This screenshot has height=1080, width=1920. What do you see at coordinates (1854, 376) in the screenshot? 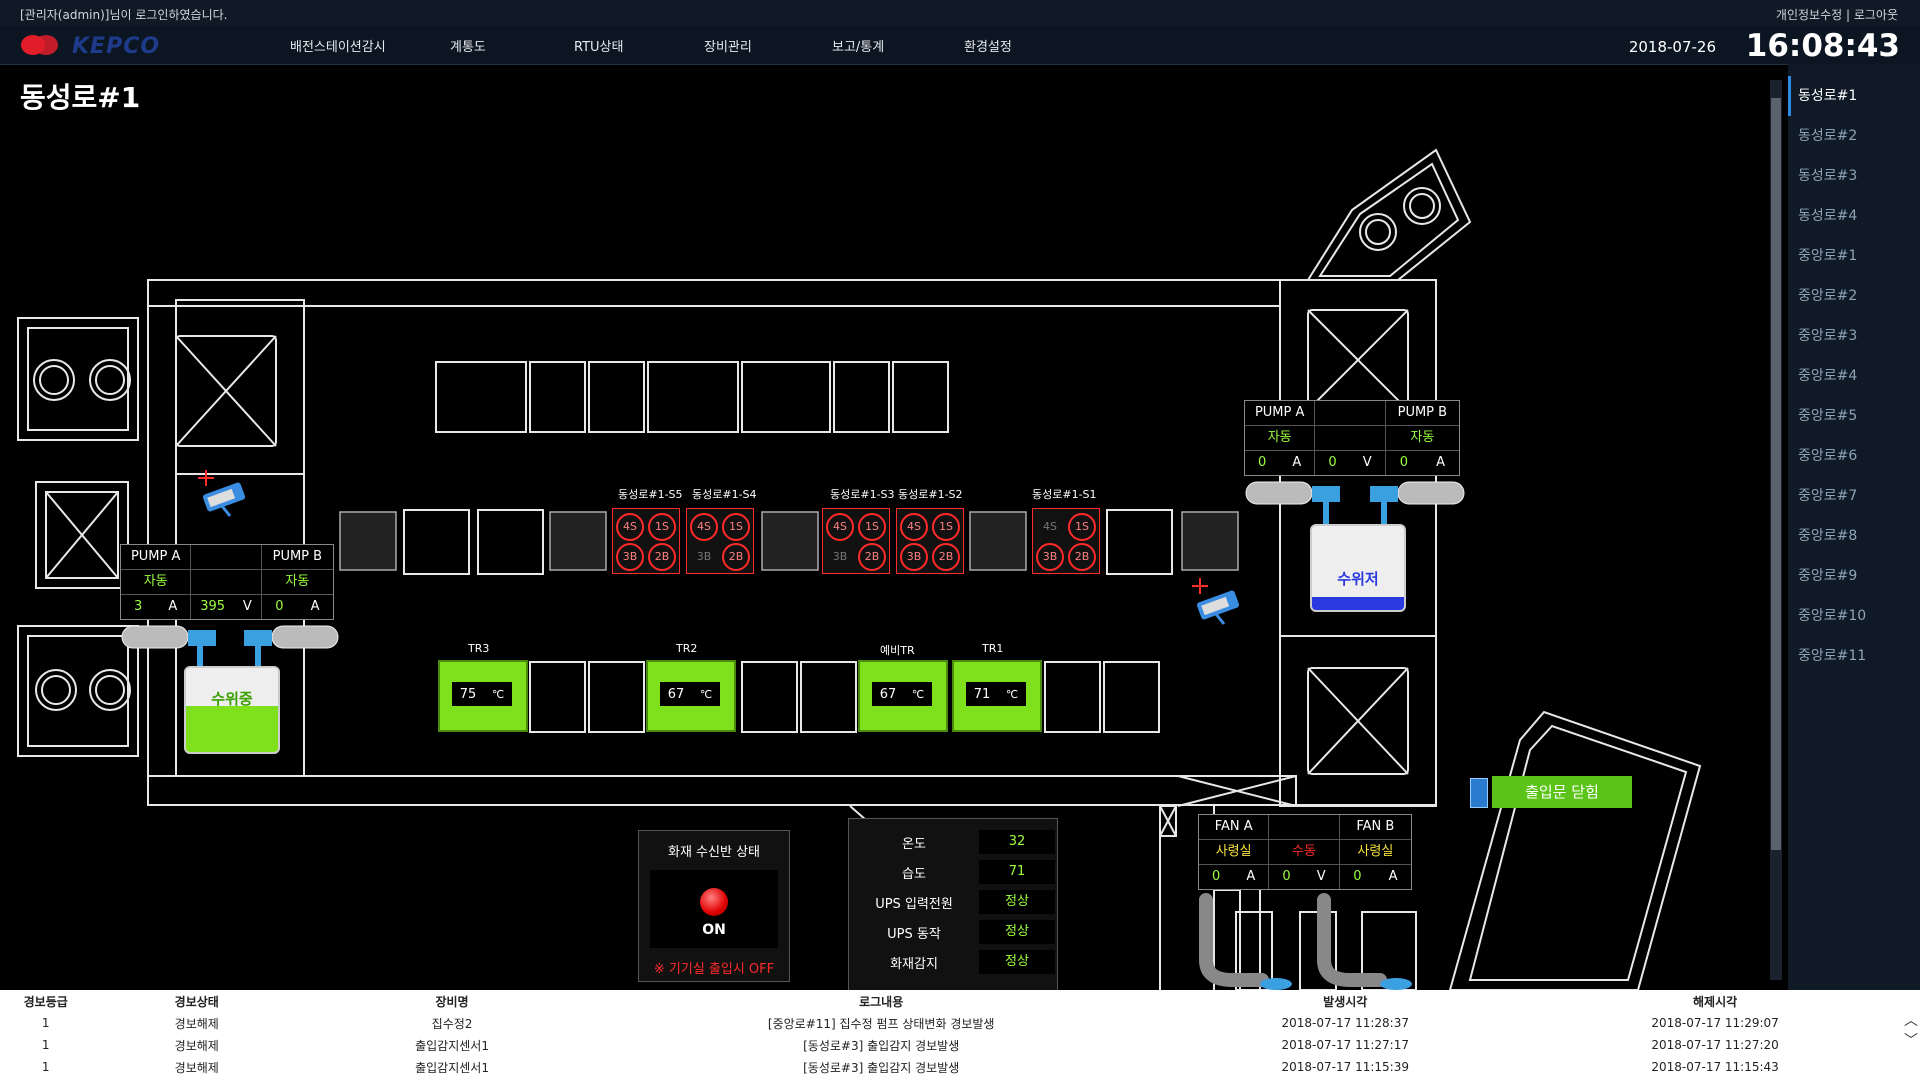
I see `sidebar-item-station: 중앙로#4` at bounding box center [1854, 376].